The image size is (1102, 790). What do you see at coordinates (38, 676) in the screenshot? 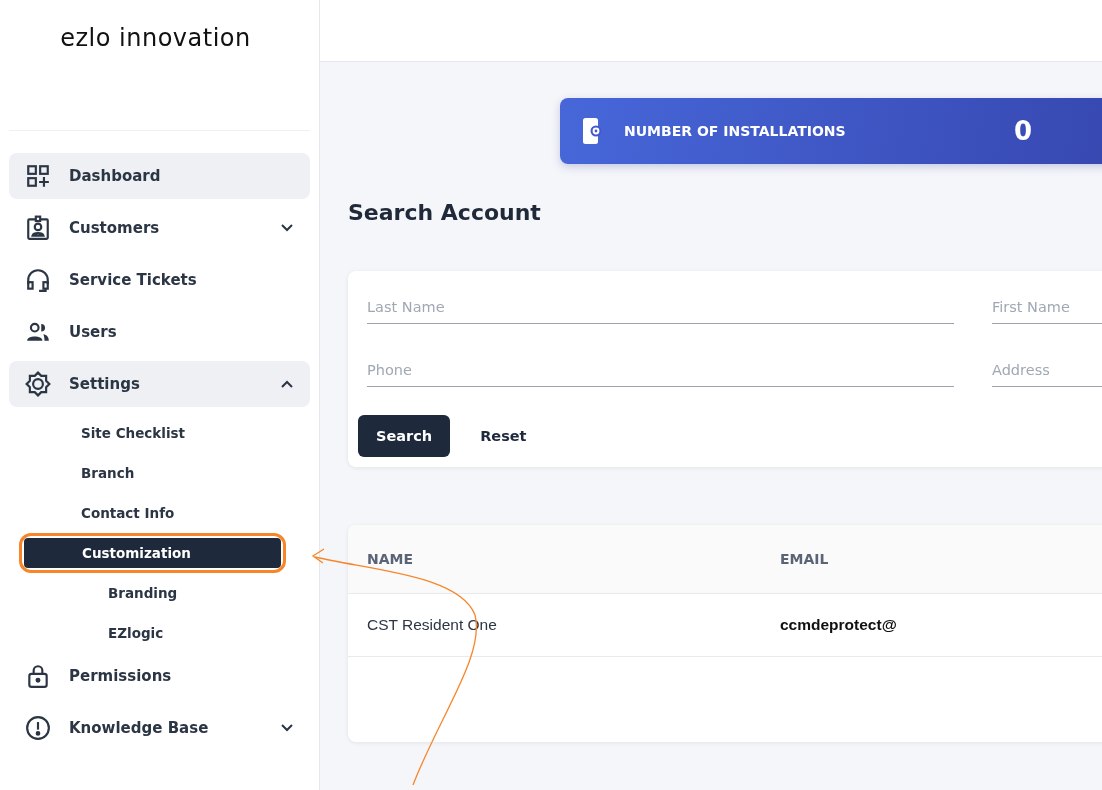
I see `lock-icon` at bounding box center [38, 676].